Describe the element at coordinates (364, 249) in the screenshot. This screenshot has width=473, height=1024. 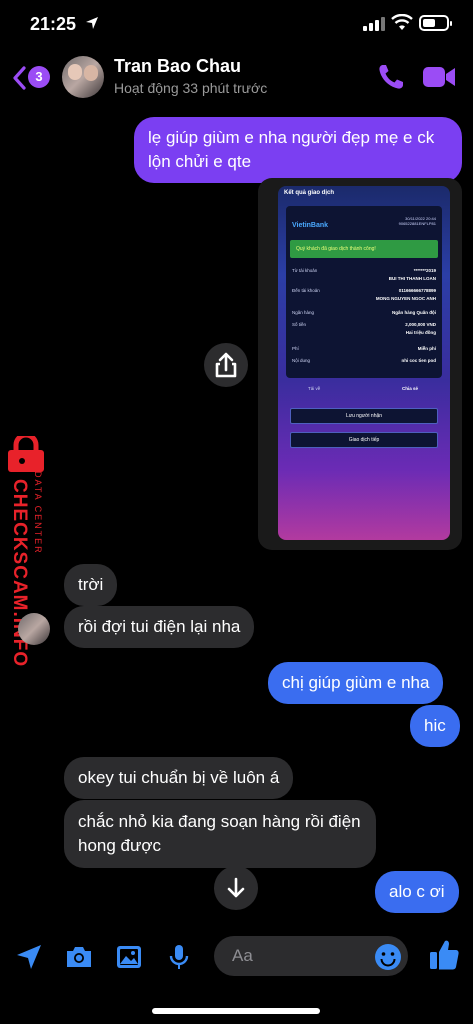
I see `success-banner: Quý khách đã giao dịch thành công!` at that location.